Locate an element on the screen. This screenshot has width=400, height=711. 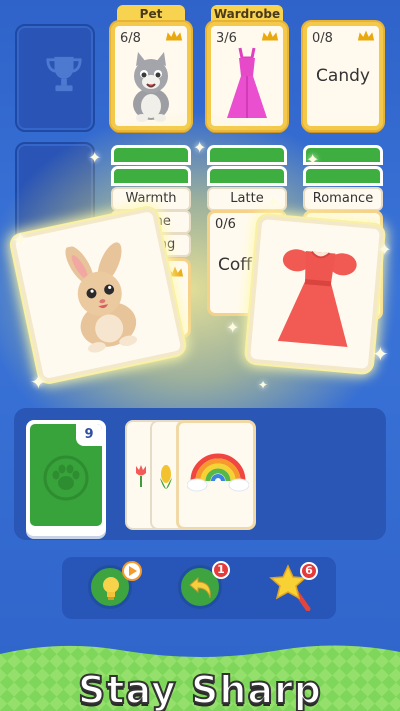
flying-card-bunny is located at coordinates (98, 295).